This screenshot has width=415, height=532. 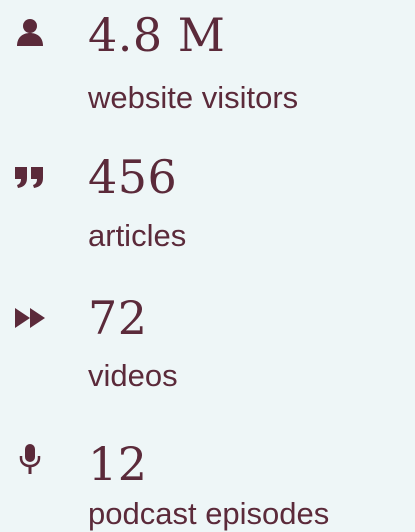 What do you see at coordinates (30, 459) in the screenshot?
I see `microphone-icon` at bounding box center [30, 459].